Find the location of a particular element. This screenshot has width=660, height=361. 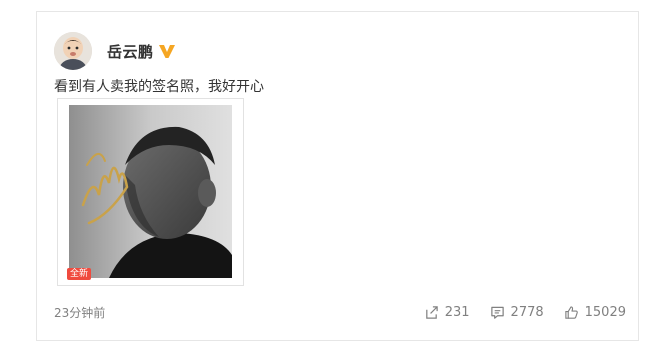

author-avatar is located at coordinates (73, 51).